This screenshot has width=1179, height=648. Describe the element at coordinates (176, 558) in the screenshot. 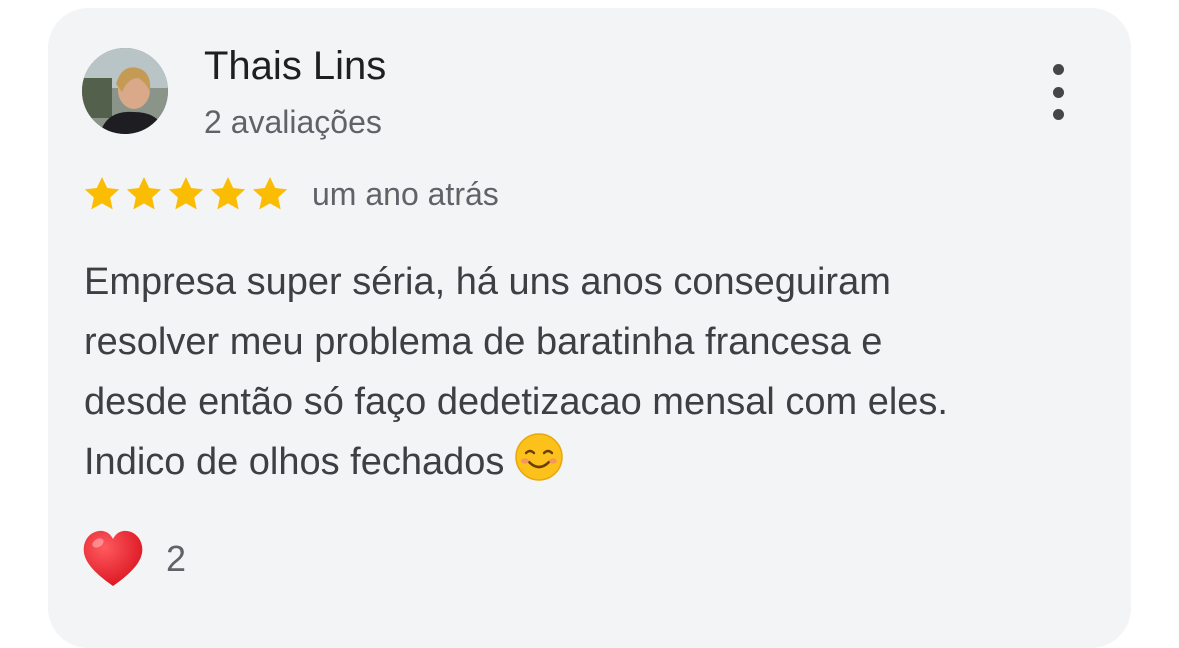

I see `reaction-count: 2` at that location.